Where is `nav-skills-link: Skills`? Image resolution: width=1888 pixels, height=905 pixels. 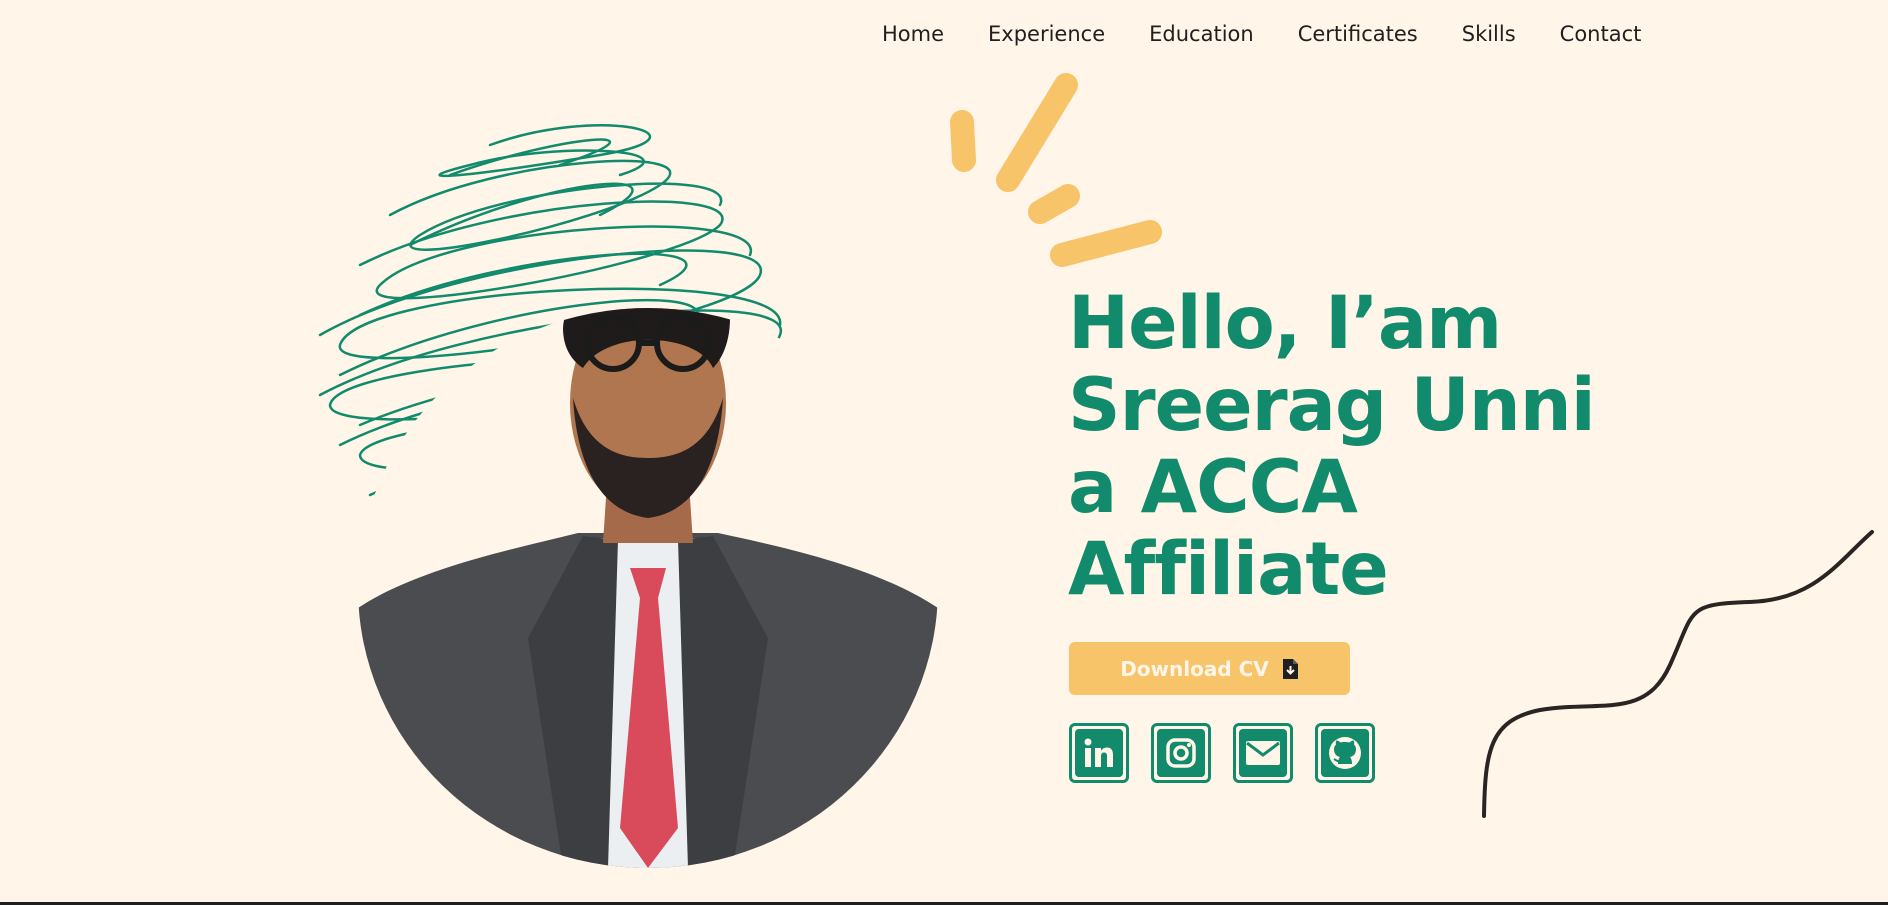 nav-skills-link: Skills is located at coordinates (1489, 34).